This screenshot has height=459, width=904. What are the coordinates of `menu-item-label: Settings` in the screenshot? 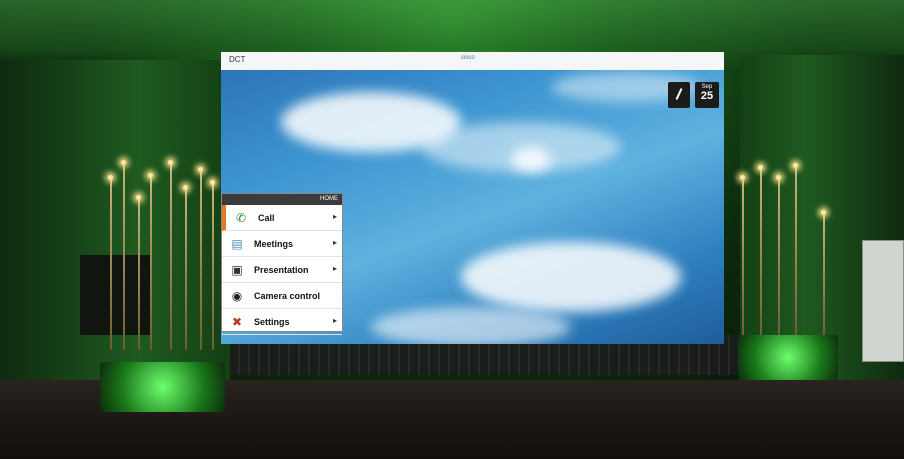 It's located at (272, 321).